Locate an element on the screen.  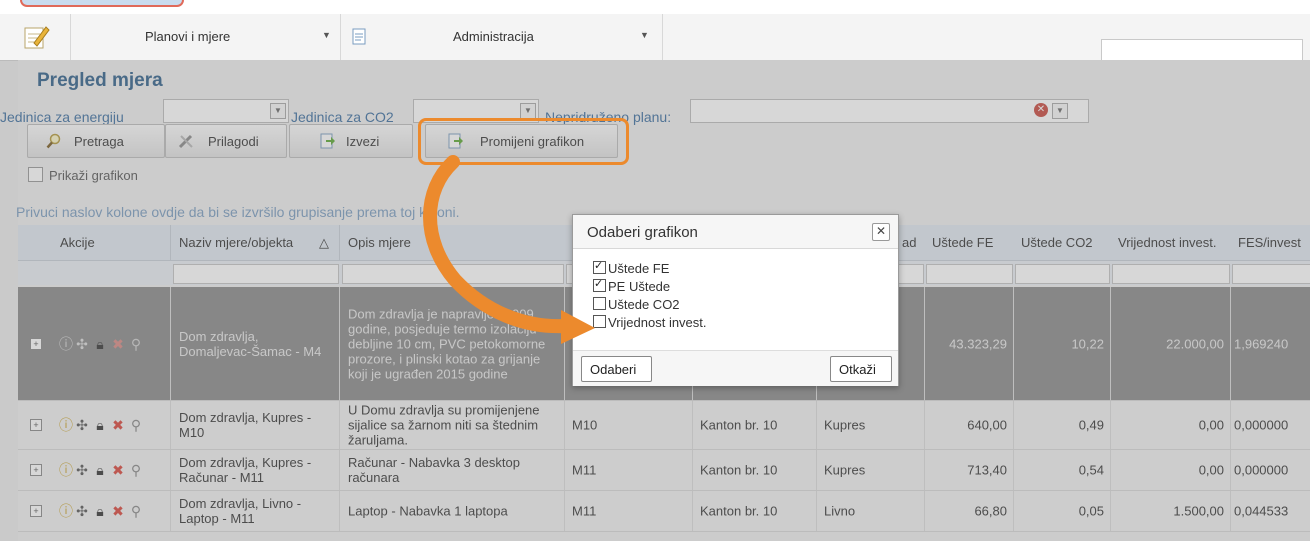
search-button-label: Pretraga is located at coordinates (99, 141).